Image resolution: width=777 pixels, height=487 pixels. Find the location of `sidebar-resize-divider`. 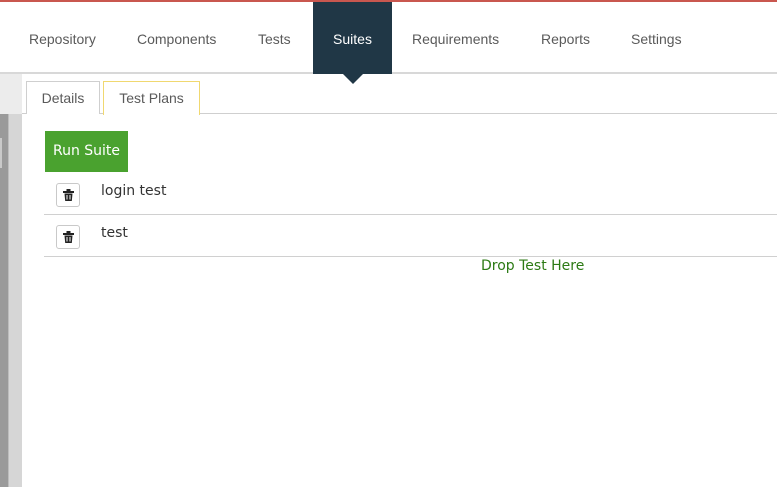

sidebar-resize-divider is located at coordinates (15, 300).